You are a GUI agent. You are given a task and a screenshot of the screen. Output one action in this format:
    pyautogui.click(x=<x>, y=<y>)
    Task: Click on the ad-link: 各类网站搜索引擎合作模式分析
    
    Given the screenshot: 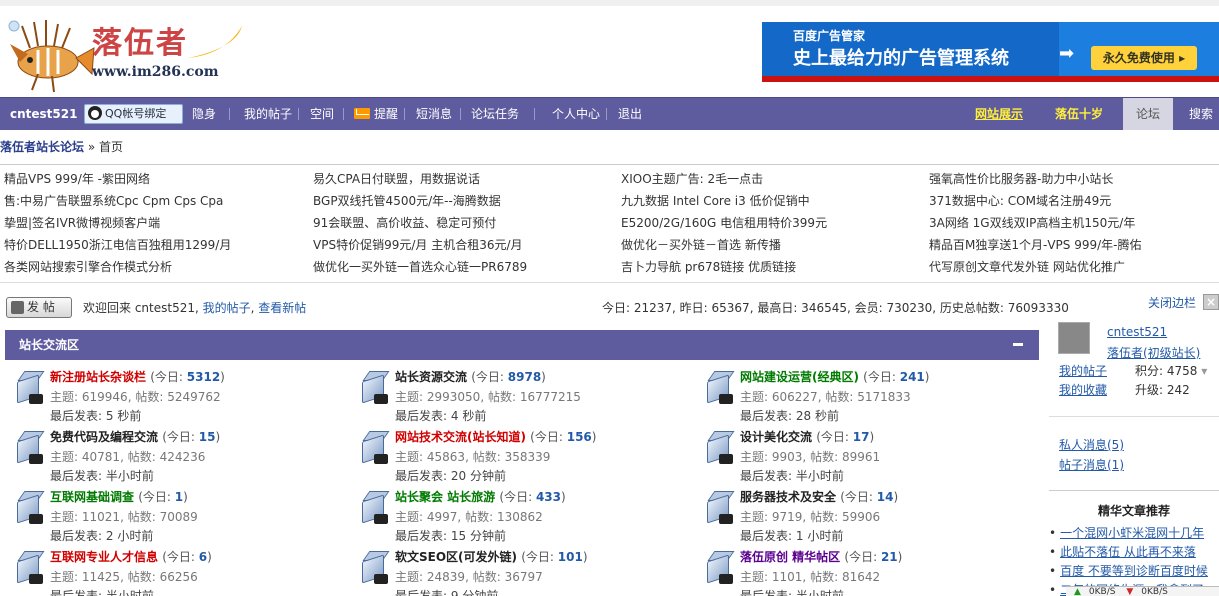 What is the action you would take?
    pyautogui.click(x=88, y=267)
    